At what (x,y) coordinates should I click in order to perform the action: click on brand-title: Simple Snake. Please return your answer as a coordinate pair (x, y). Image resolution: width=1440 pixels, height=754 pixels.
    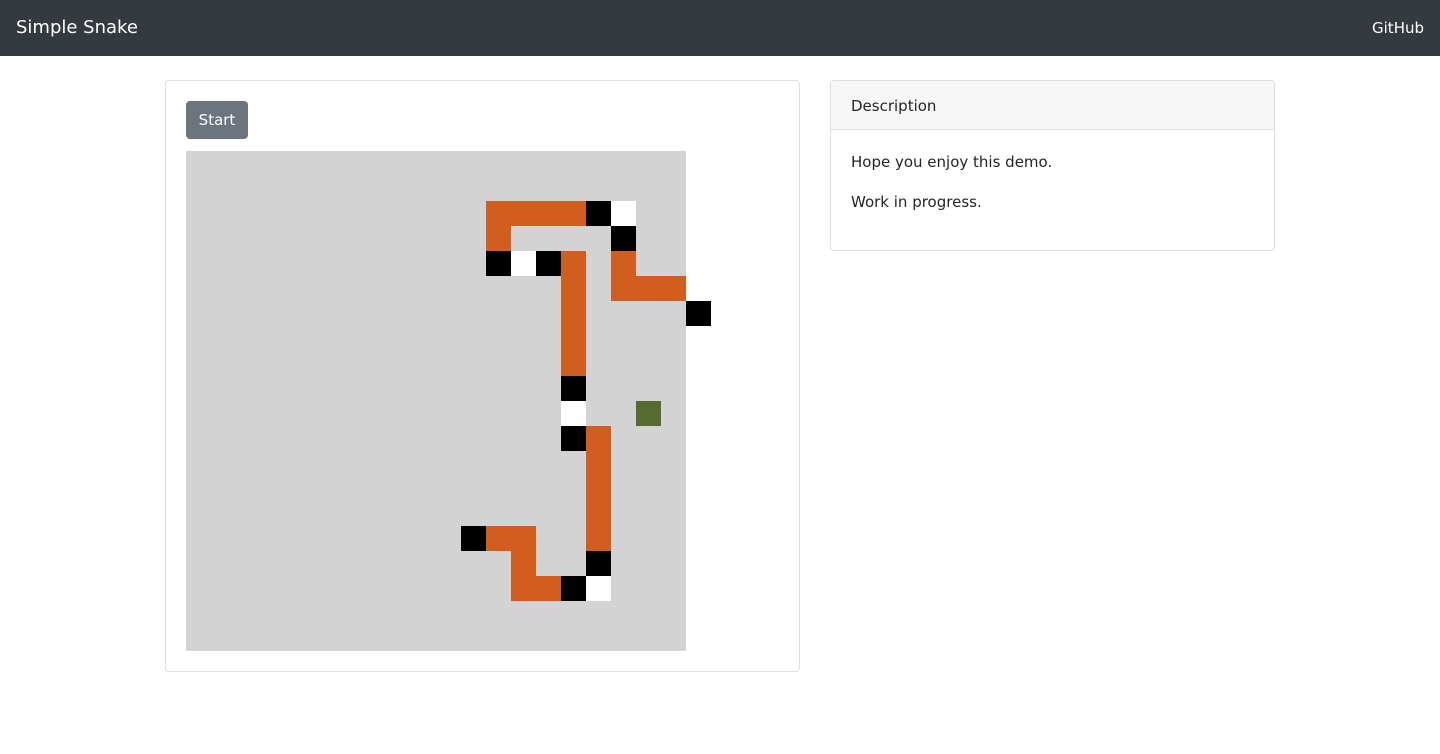
    Looking at the image, I should click on (77, 28).